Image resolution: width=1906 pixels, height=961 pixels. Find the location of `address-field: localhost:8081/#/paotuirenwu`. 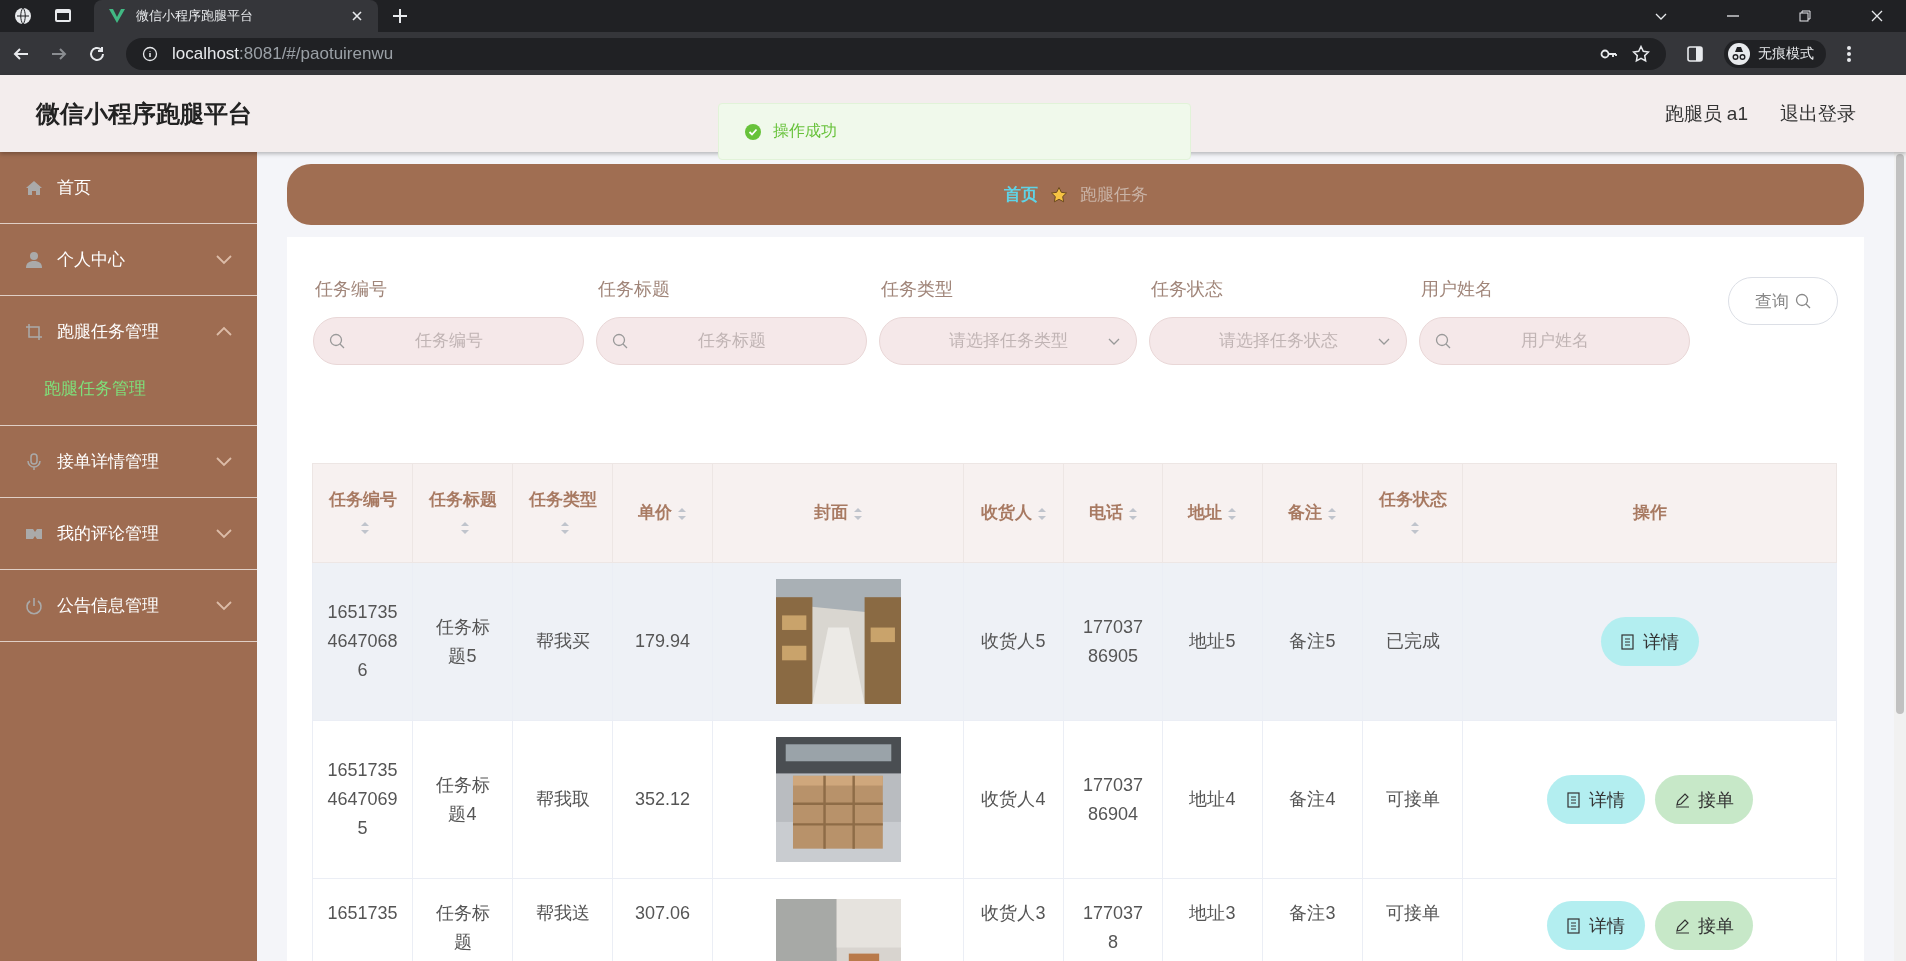

address-field: localhost:8081/#/paotuirenwu is located at coordinates (896, 53).